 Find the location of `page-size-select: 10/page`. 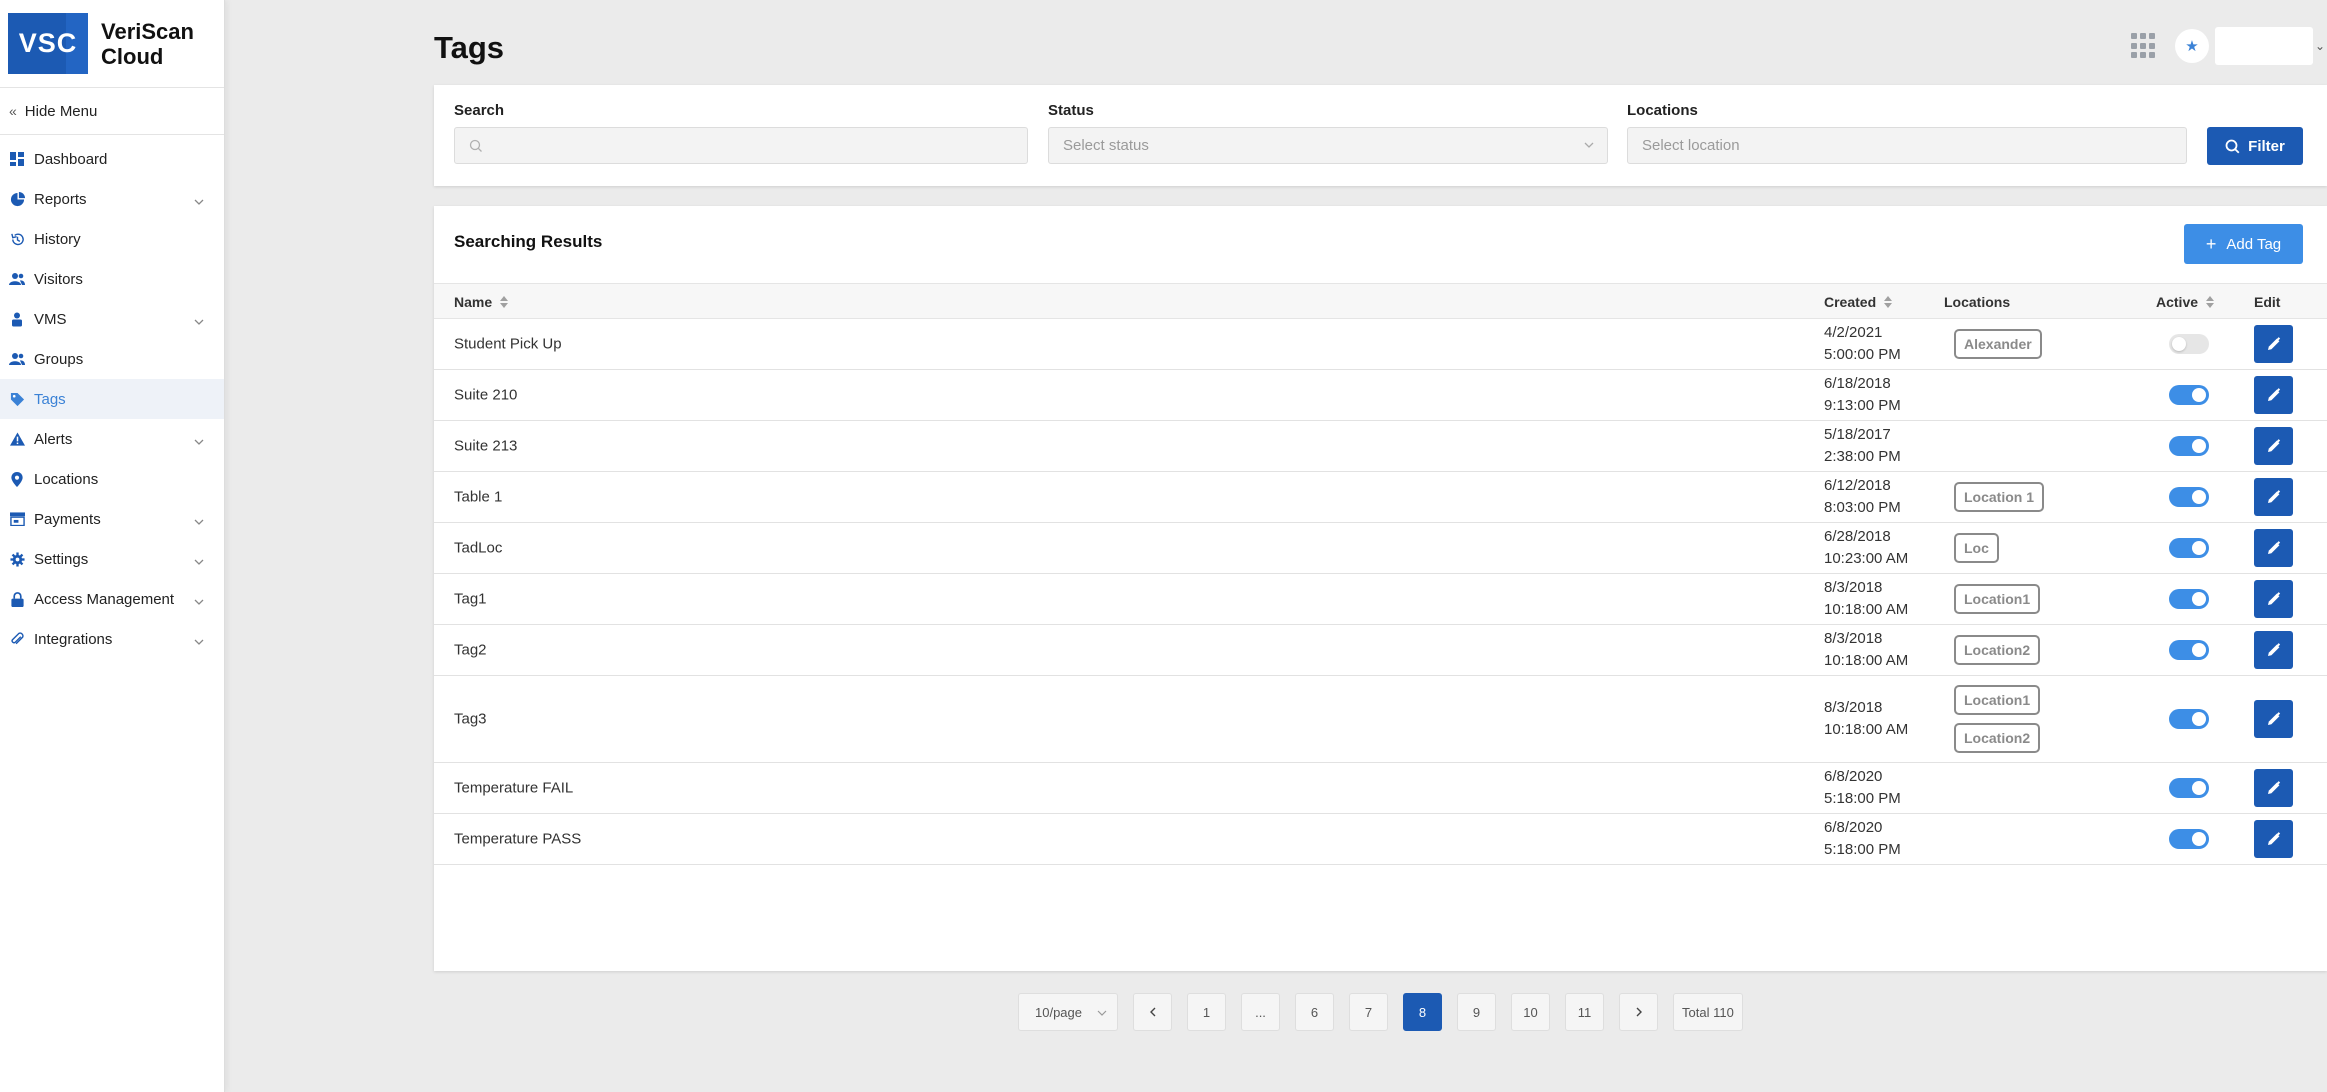

page-size-select: 10/page is located at coordinates (1068, 1012).